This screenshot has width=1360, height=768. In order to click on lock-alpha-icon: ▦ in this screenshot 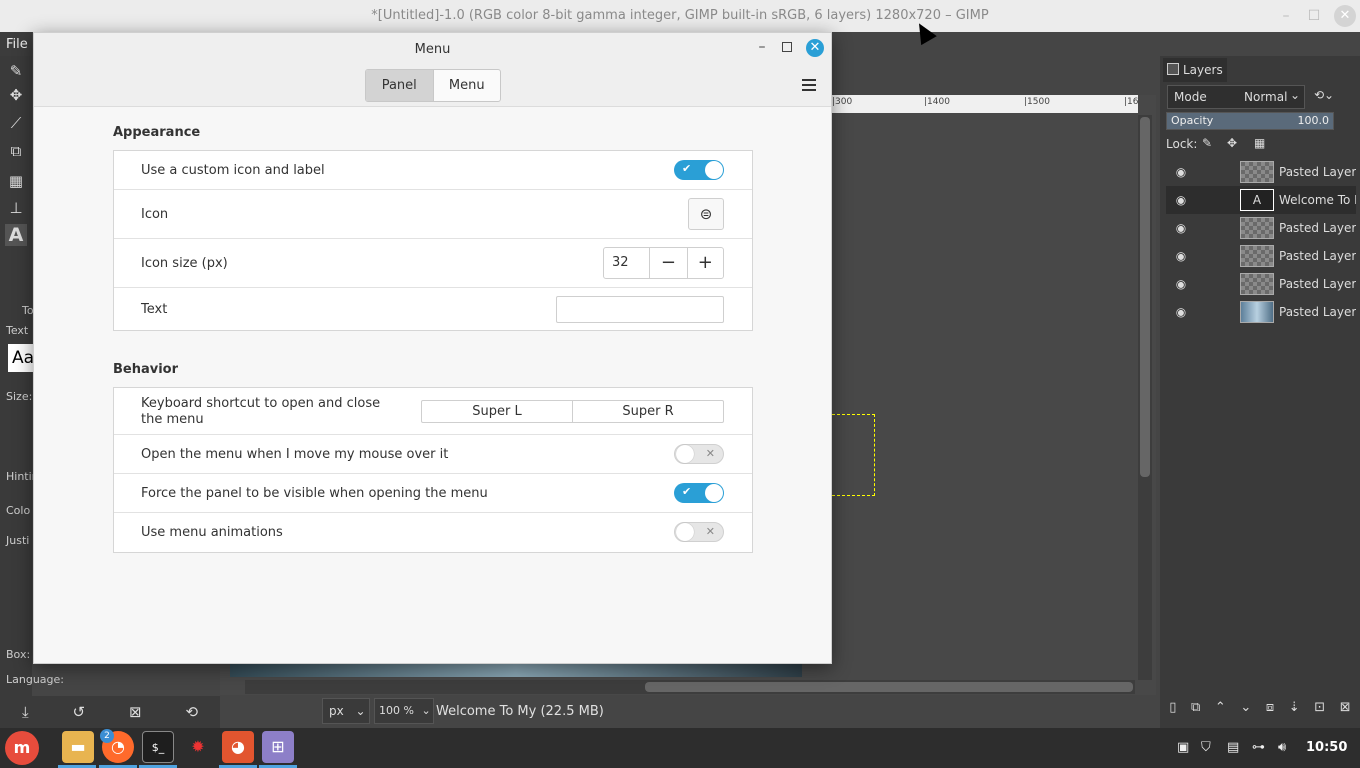, I will do `click(1259, 143)`.